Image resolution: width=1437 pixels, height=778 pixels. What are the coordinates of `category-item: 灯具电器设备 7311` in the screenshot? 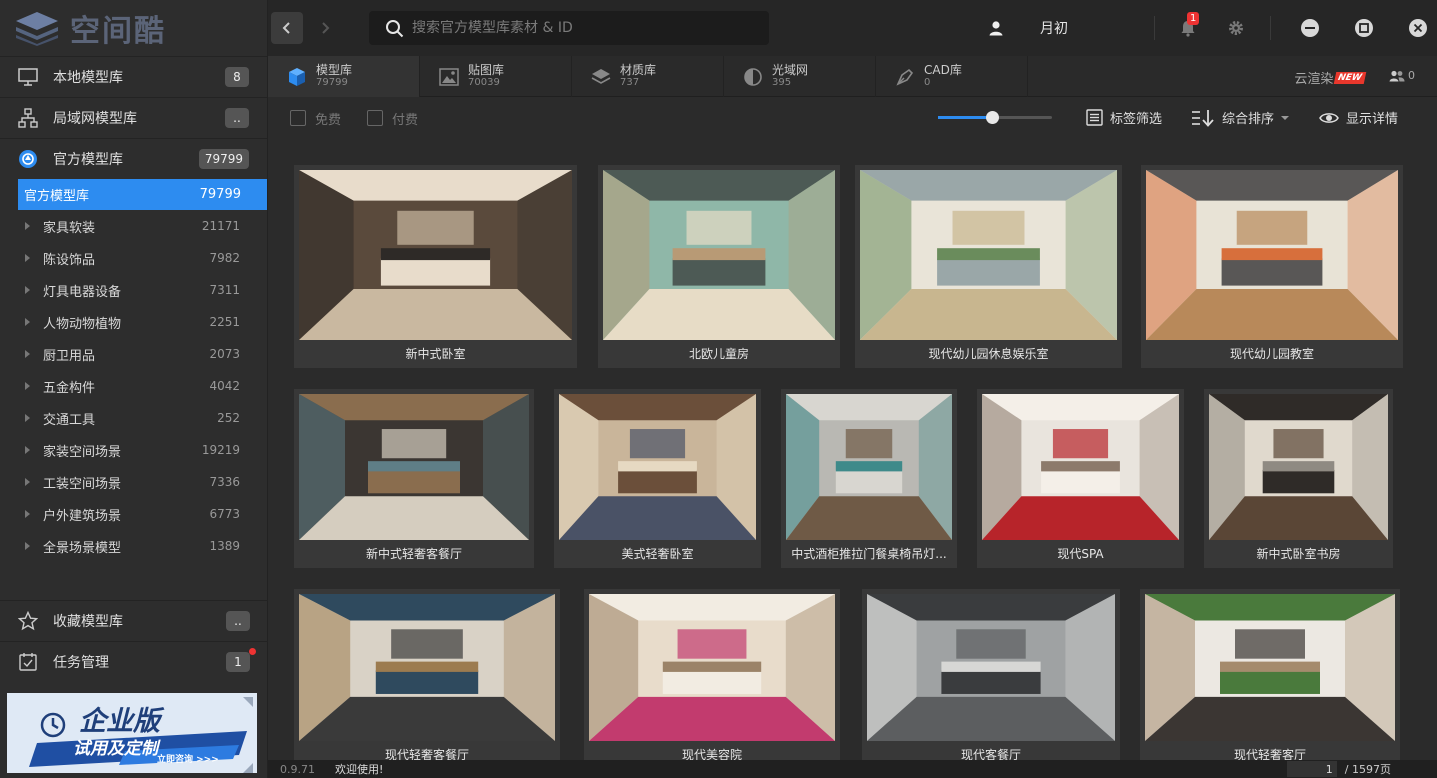 It's located at (133, 290).